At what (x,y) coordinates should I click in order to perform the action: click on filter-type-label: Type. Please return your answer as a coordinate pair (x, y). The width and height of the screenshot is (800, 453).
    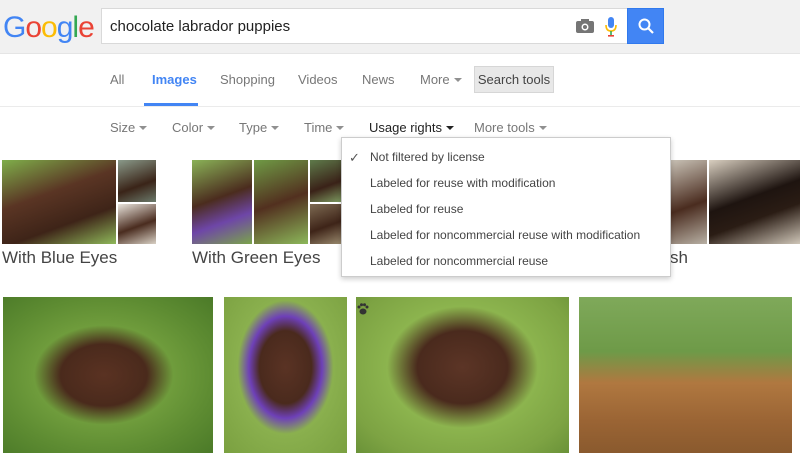
    Looking at the image, I should click on (253, 127).